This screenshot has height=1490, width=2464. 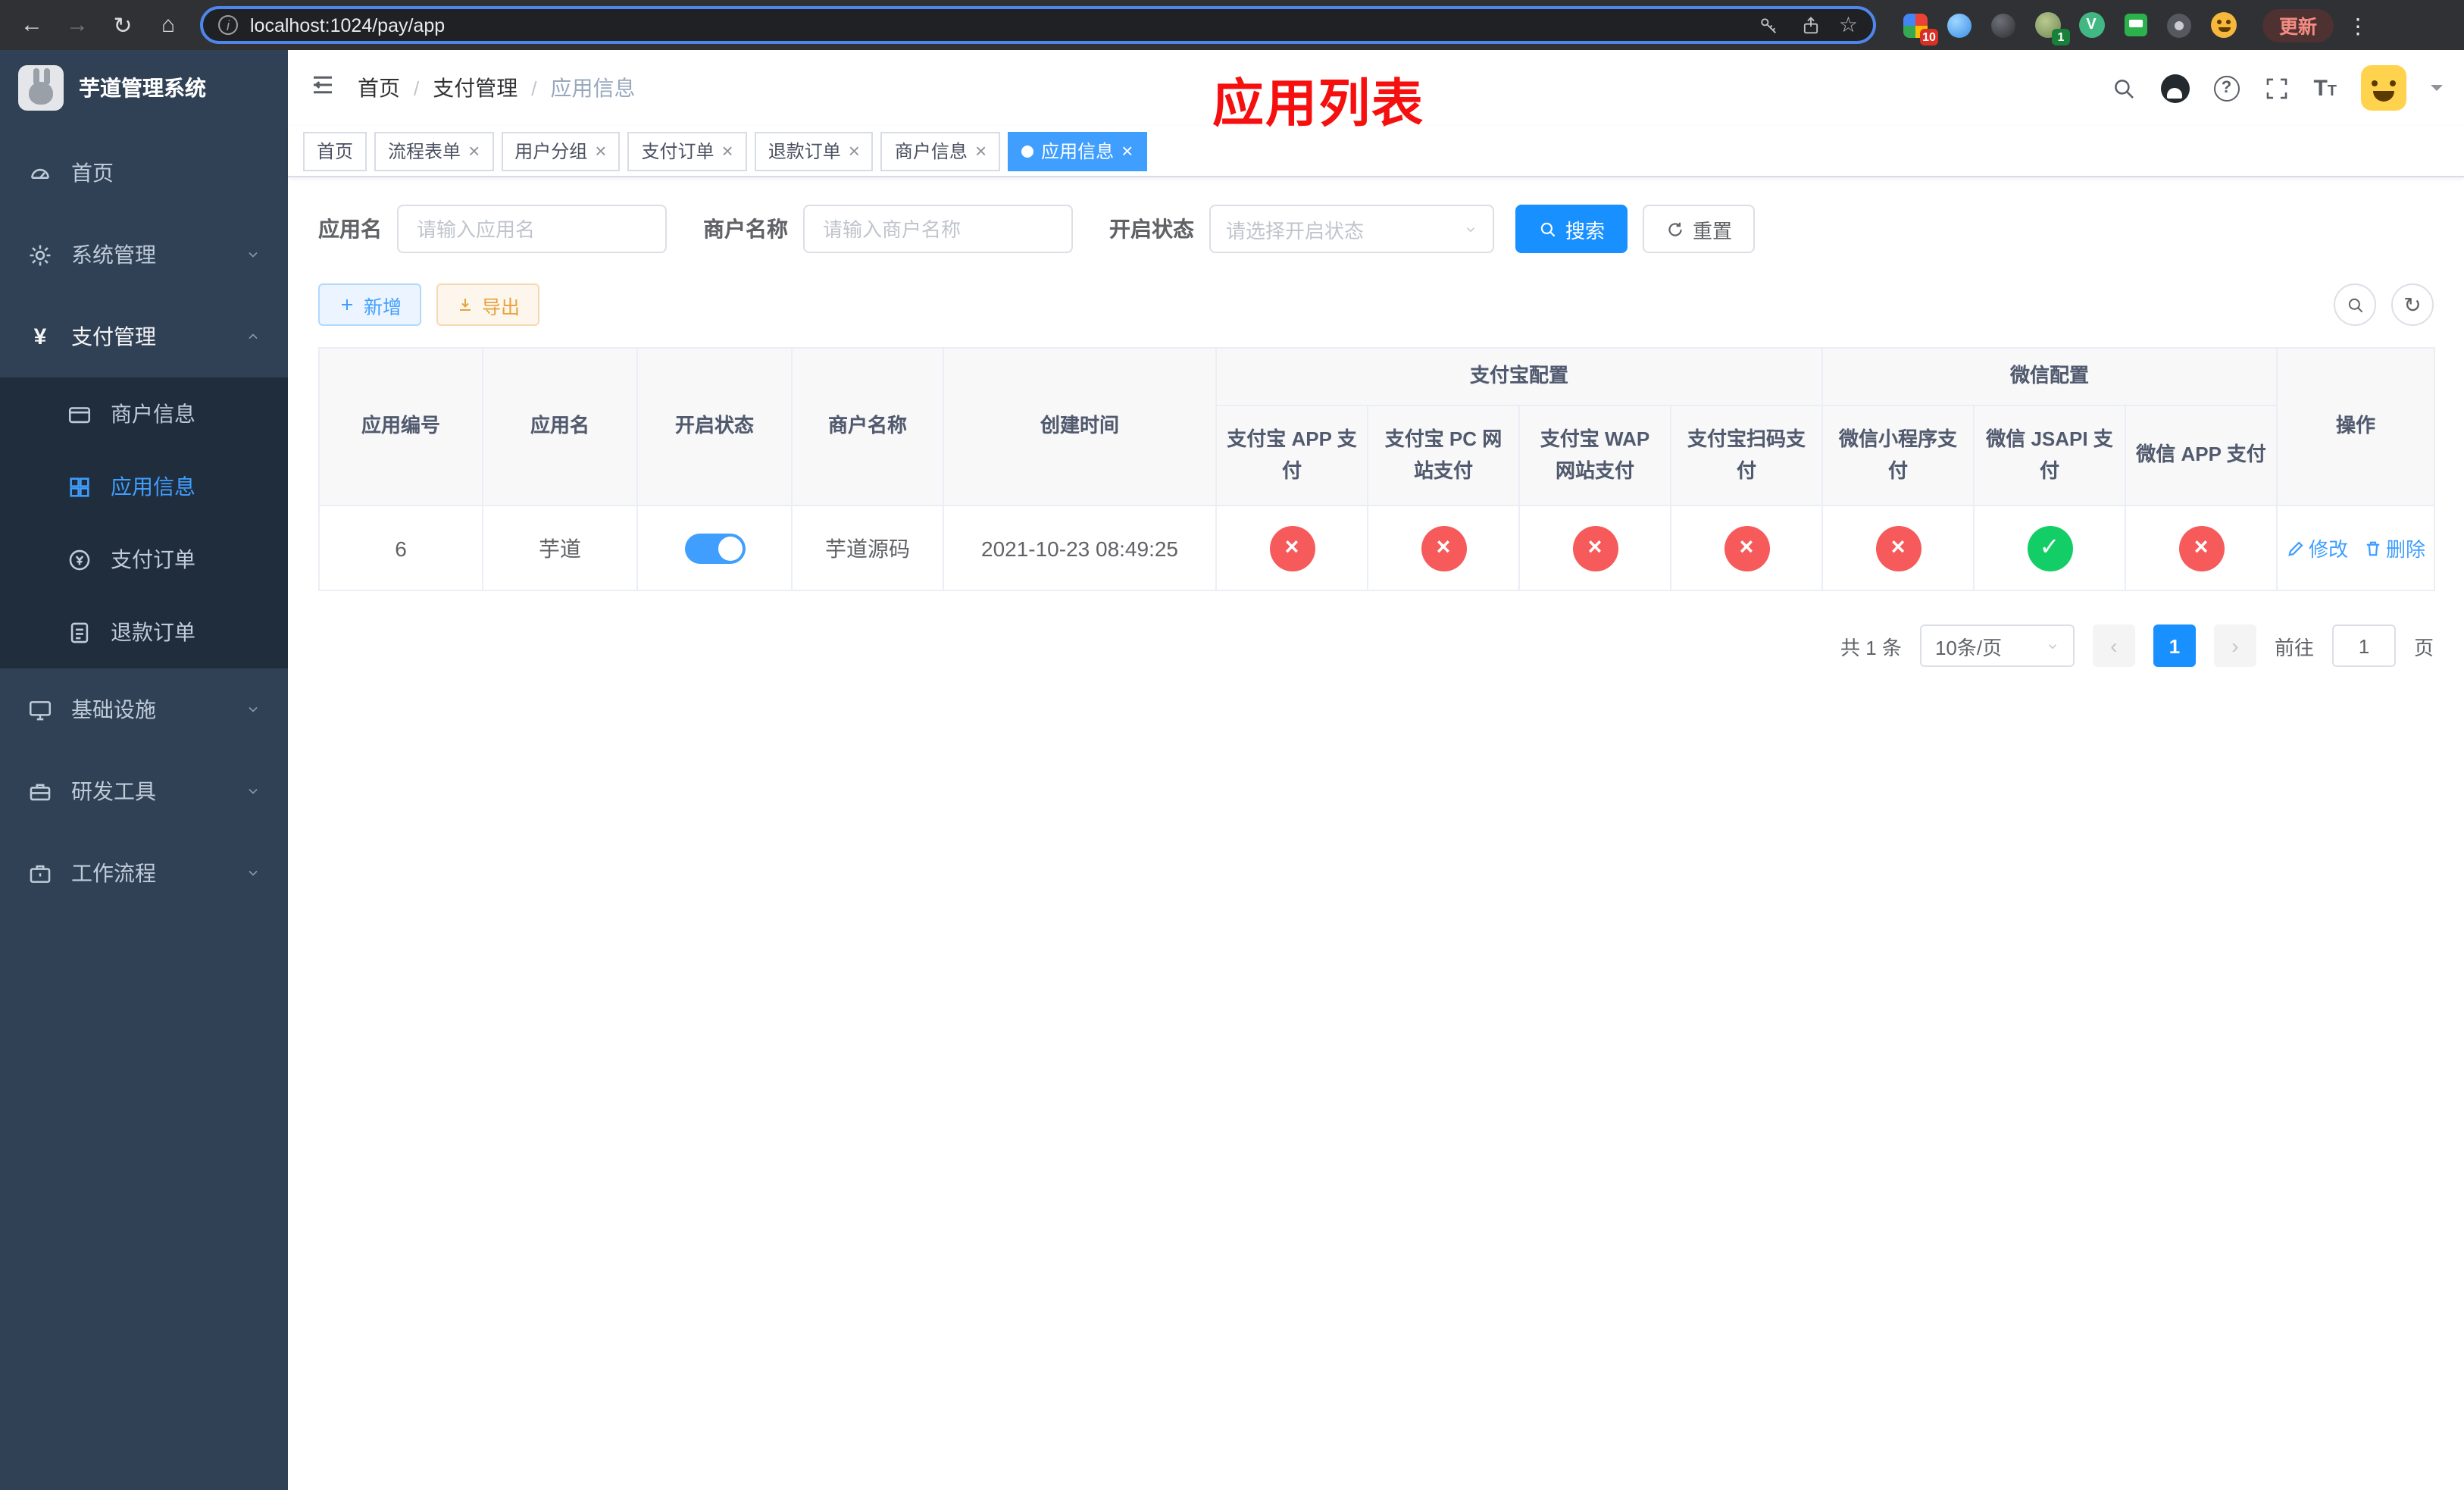 I want to click on col-alipay-pc: 支付宝 PC 网站支付, so click(x=1443, y=455).